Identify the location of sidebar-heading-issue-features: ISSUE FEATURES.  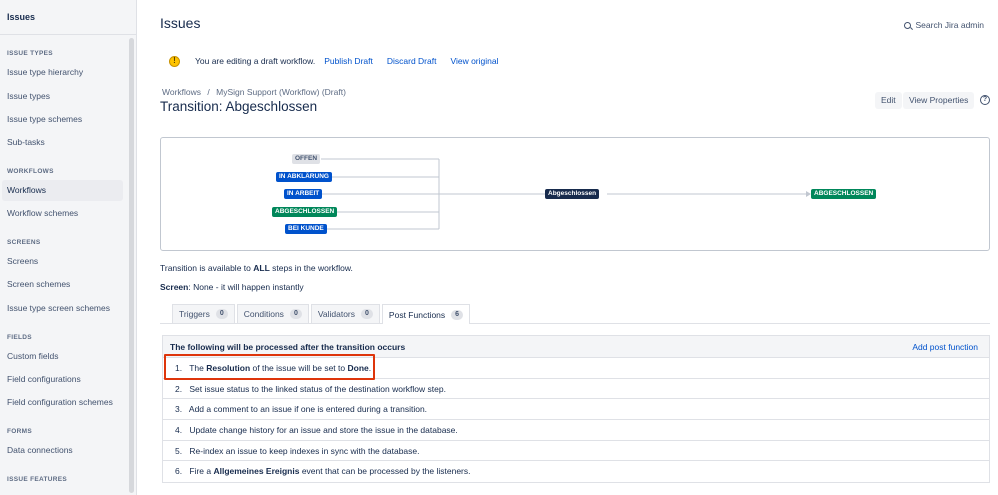
(37, 479).